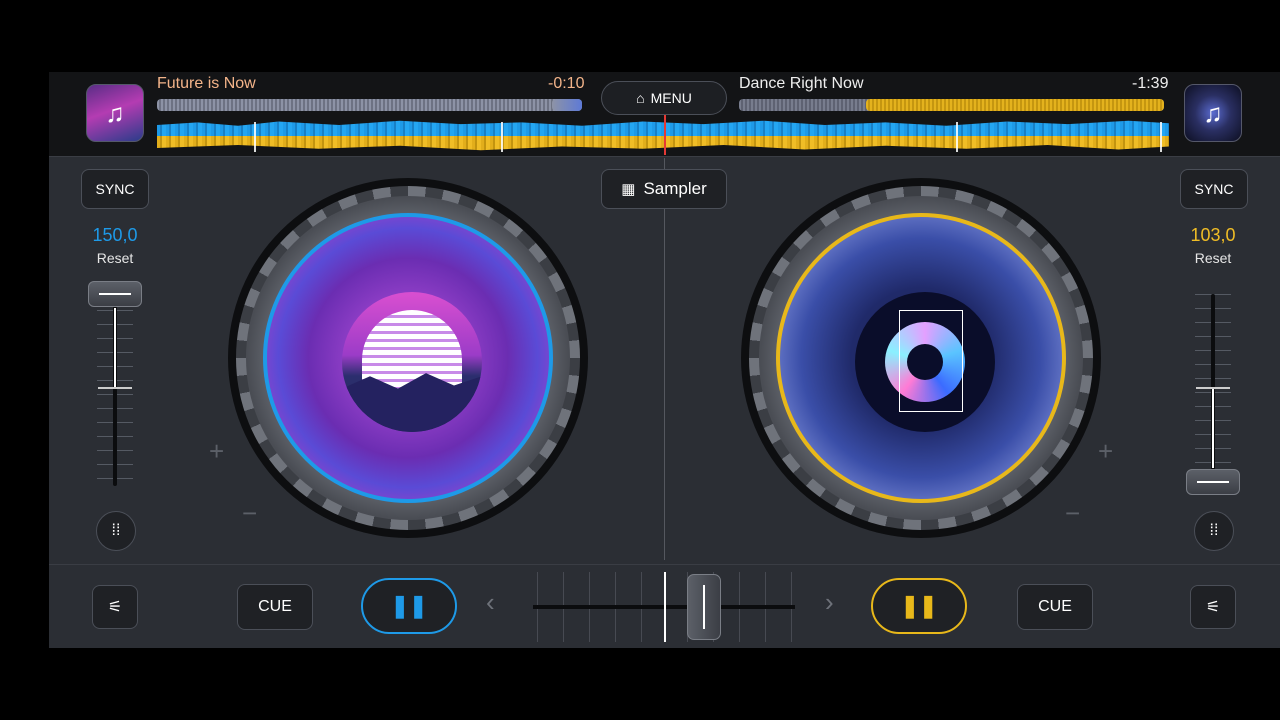 This screenshot has height=720, width=1280. What do you see at coordinates (704, 607) in the screenshot?
I see `crossfader-handle` at bounding box center [704, 607].